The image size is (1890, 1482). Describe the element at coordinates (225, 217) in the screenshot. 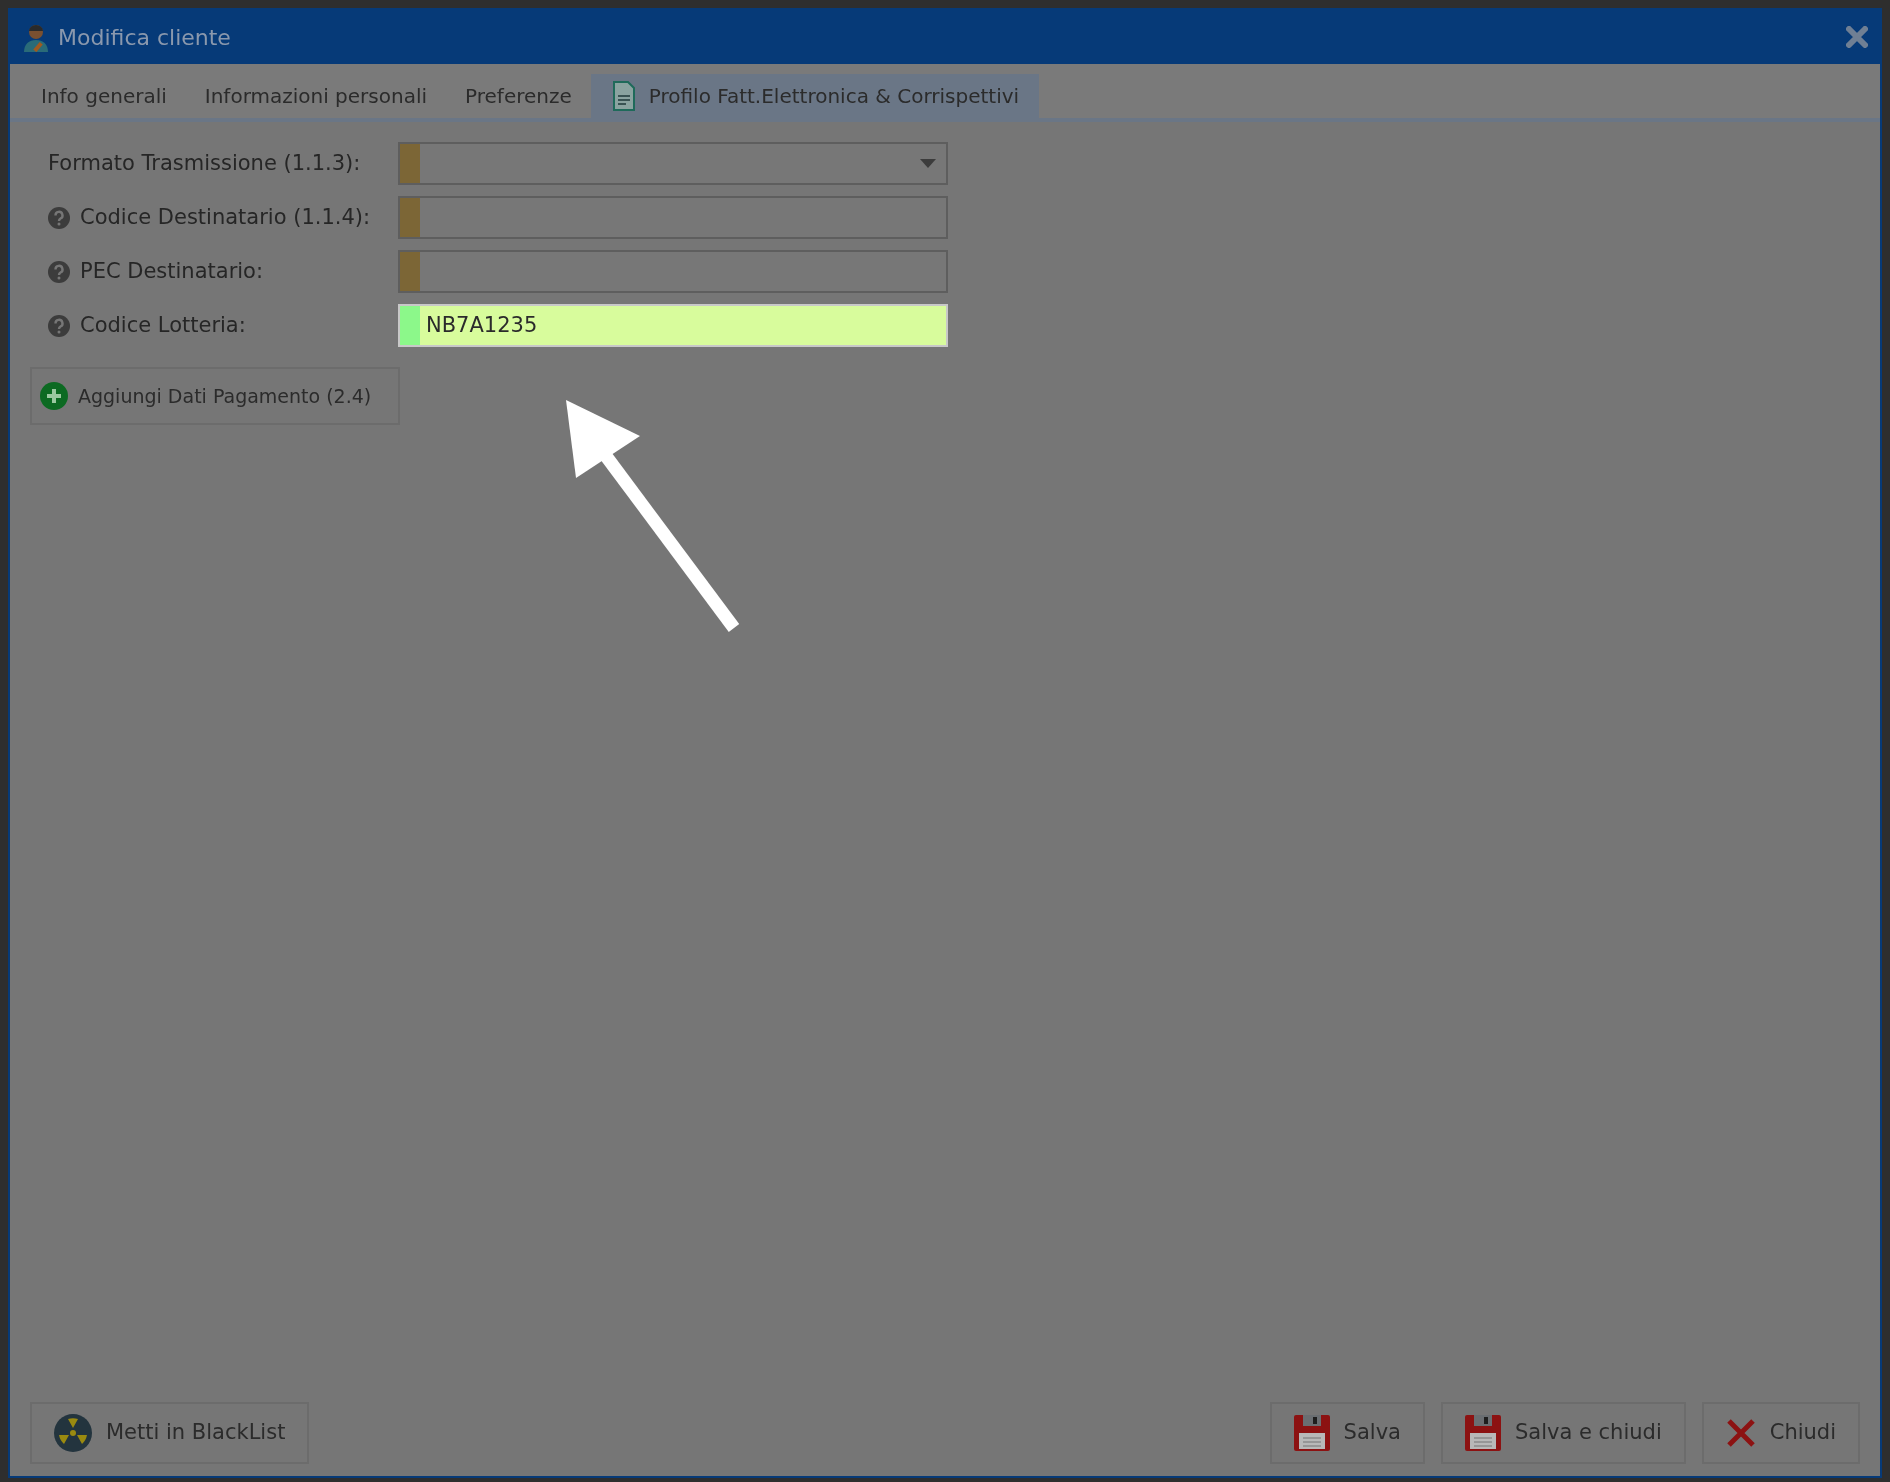

I see `field-label: Codice Destinatario (1.1.4):` at that location.